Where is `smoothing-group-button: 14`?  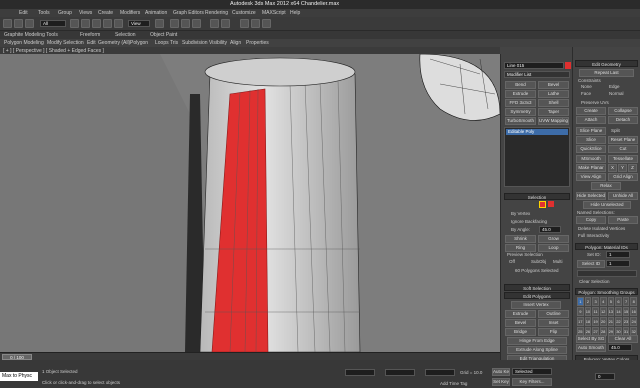 smoothing-group-button: 14 is located at coordinates (618, 311).